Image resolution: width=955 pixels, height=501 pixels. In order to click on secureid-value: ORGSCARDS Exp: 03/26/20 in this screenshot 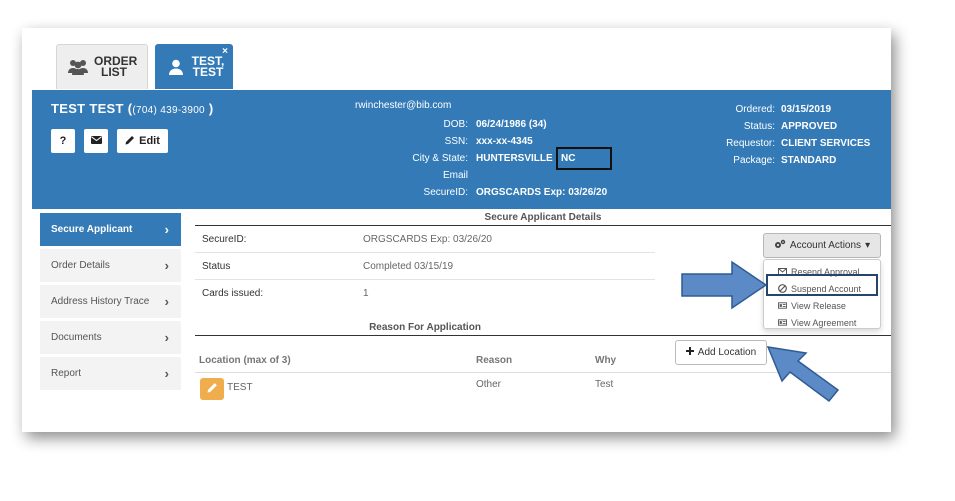, I will do `click(542, 192)`.